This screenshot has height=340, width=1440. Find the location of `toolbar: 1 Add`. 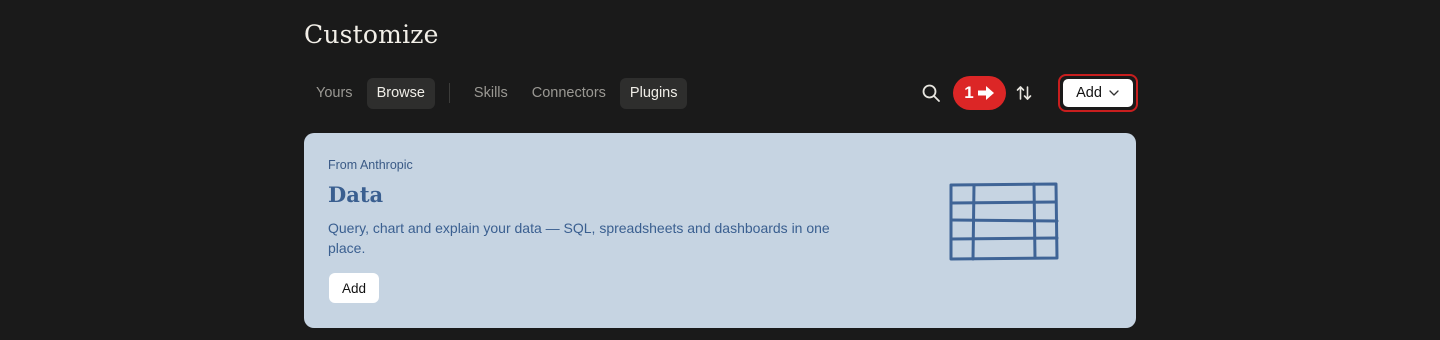

toolbar: 1 Add is located at coordinates (1027, 93).